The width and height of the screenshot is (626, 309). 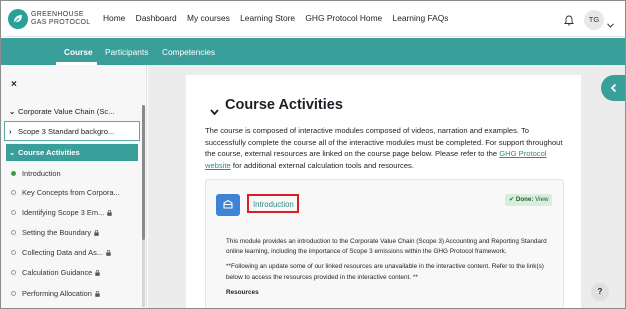 I want to click on done-value: View, so click(x=542, y=199).